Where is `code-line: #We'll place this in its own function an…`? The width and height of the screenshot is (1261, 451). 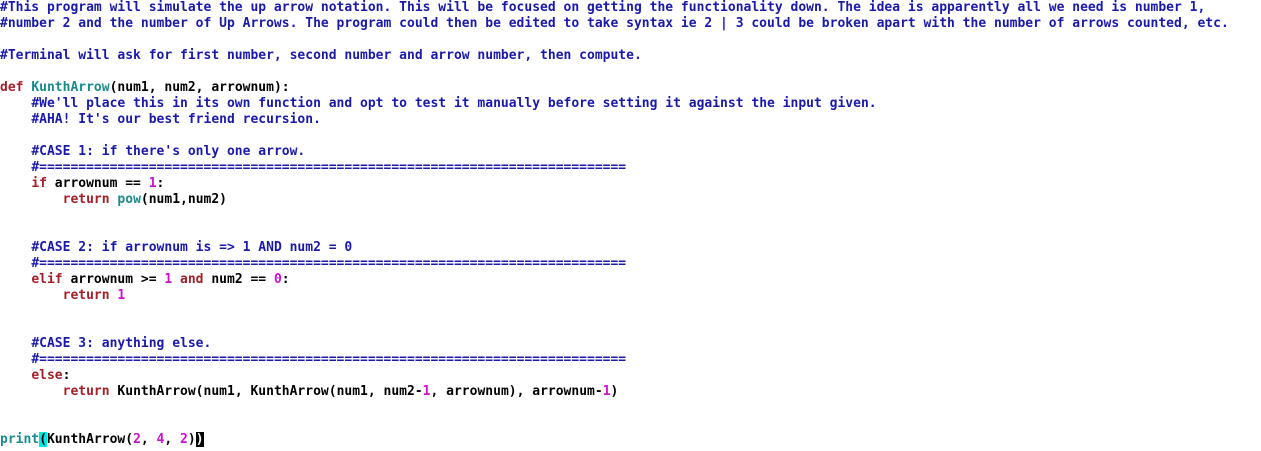 code-line: #We'll place this in its own function an… is located at coordinates (438, 104).